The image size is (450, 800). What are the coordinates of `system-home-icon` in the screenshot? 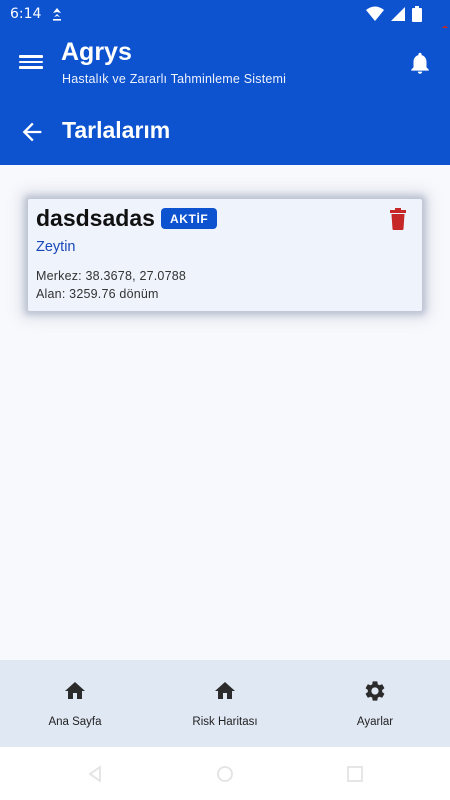 It's located at (225, 774).